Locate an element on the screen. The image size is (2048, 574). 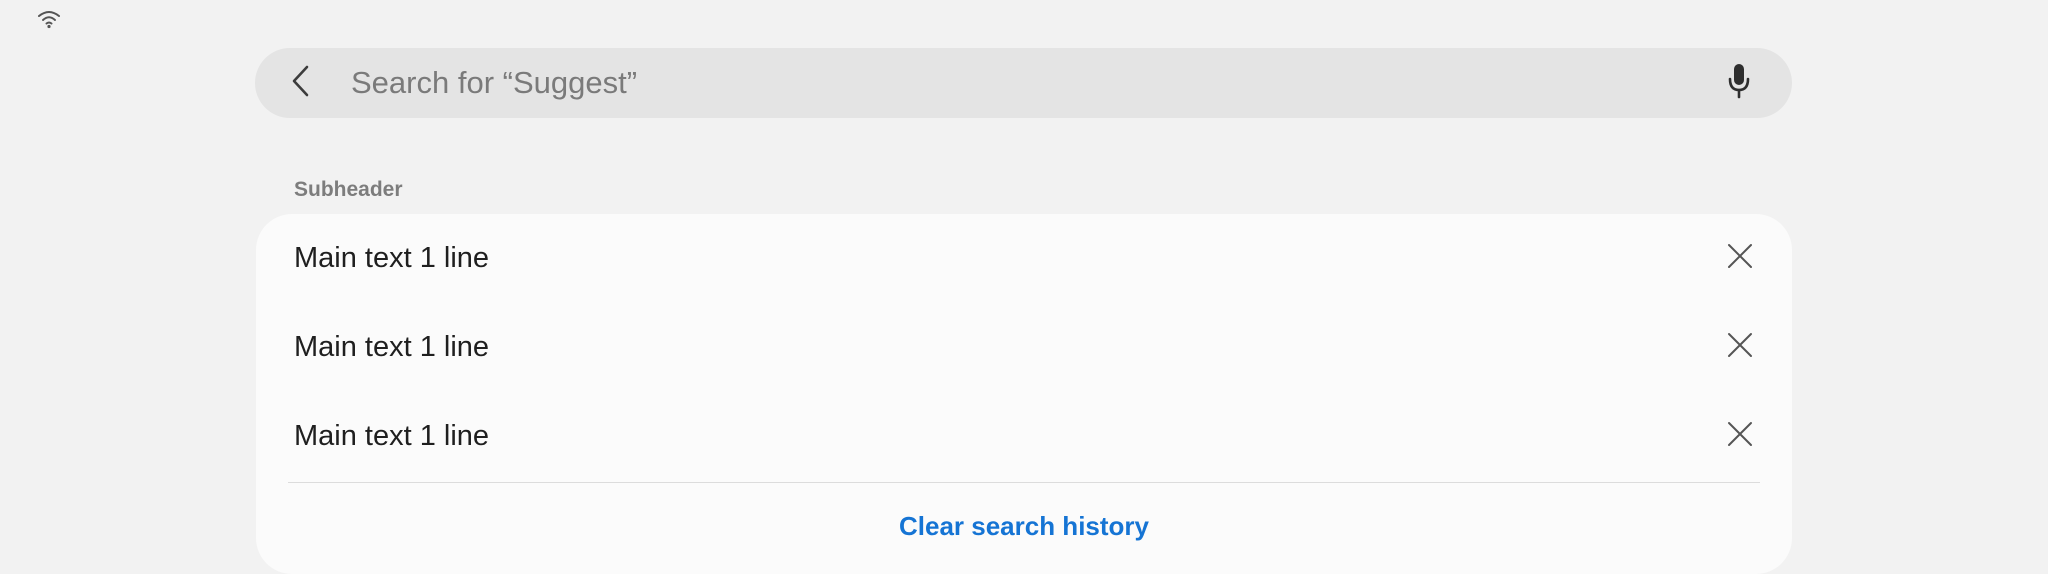
search-bar is located at coordinates (1023, 83).